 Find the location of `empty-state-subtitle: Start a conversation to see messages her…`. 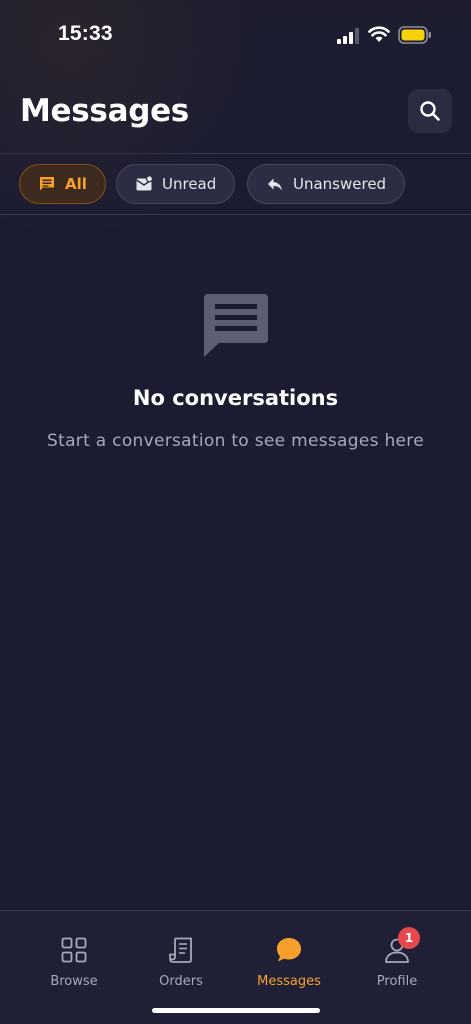

empty-state-subtitle: Start a conversation to see messages her… is located at coordinates (235, 441).